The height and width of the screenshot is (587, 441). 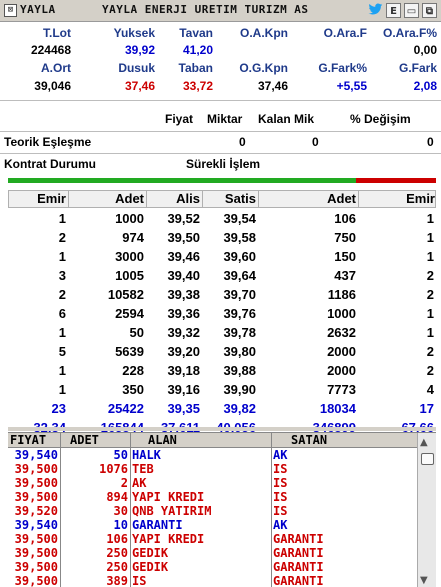 What do you see at coordinates (129, 313) in the screenshot?
I see `cell-adet-buy: 2594` at bounding box center [129, 313].